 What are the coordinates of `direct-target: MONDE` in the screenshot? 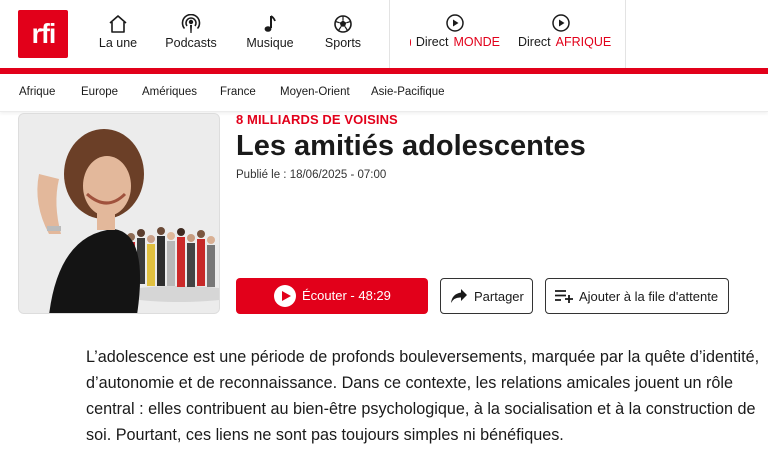 It's located at (476, 42).